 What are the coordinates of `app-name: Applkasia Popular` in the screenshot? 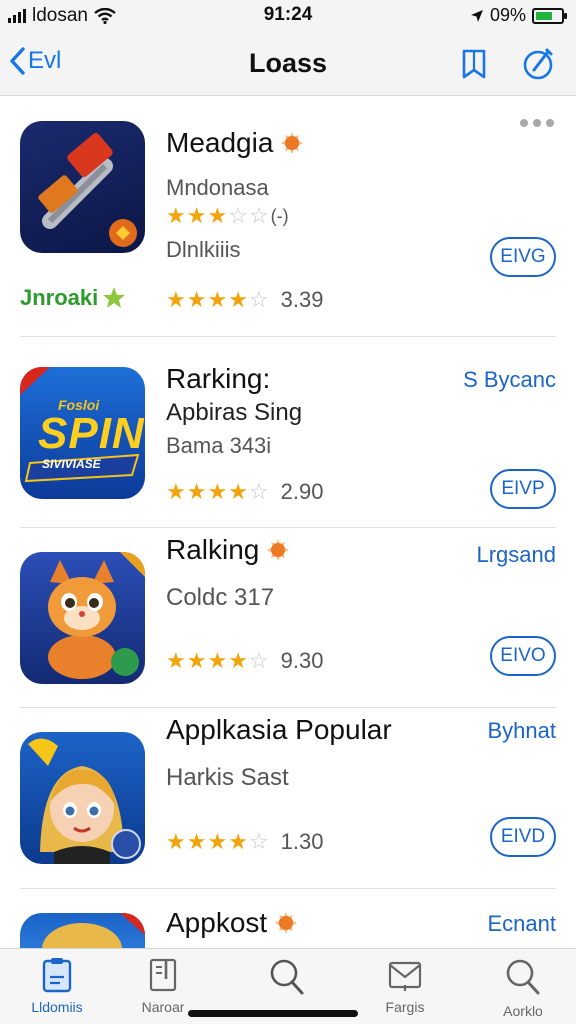 It's located at (279, 729).